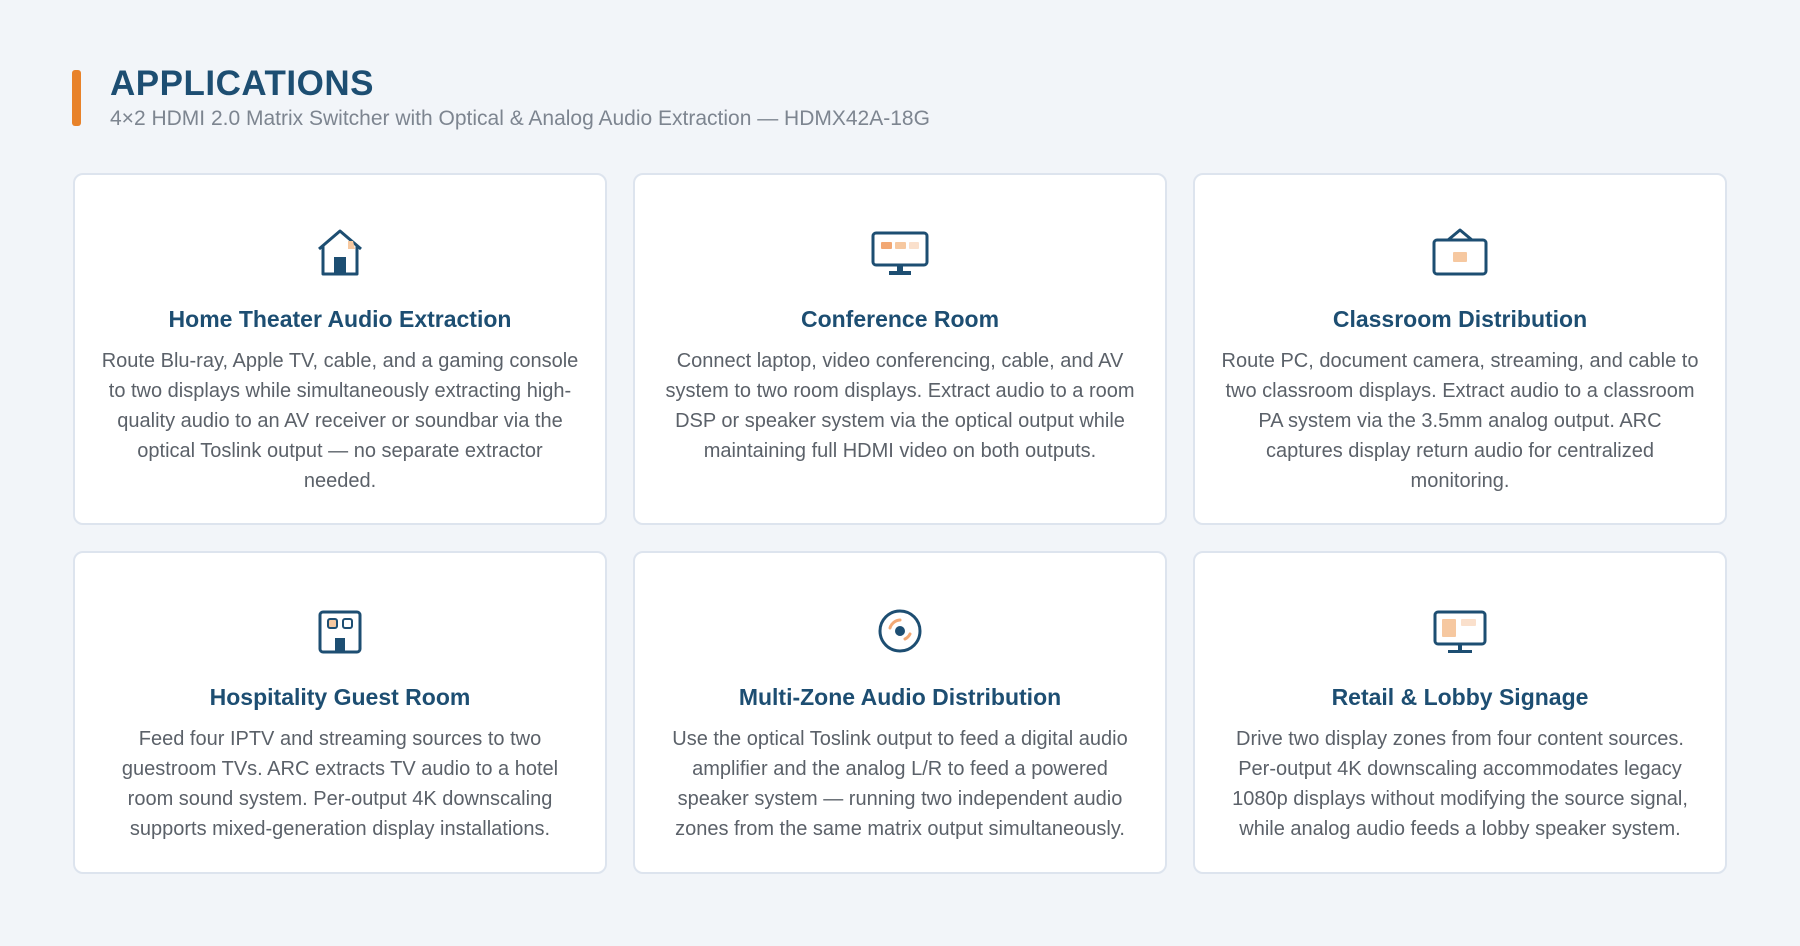 The height and width of the screenshot is (946, 1800). What do you see at coordinates (1460, 319) in the screenshot?
I see `card-title: Classroom Distribution` at bounding box center [1460, 319].